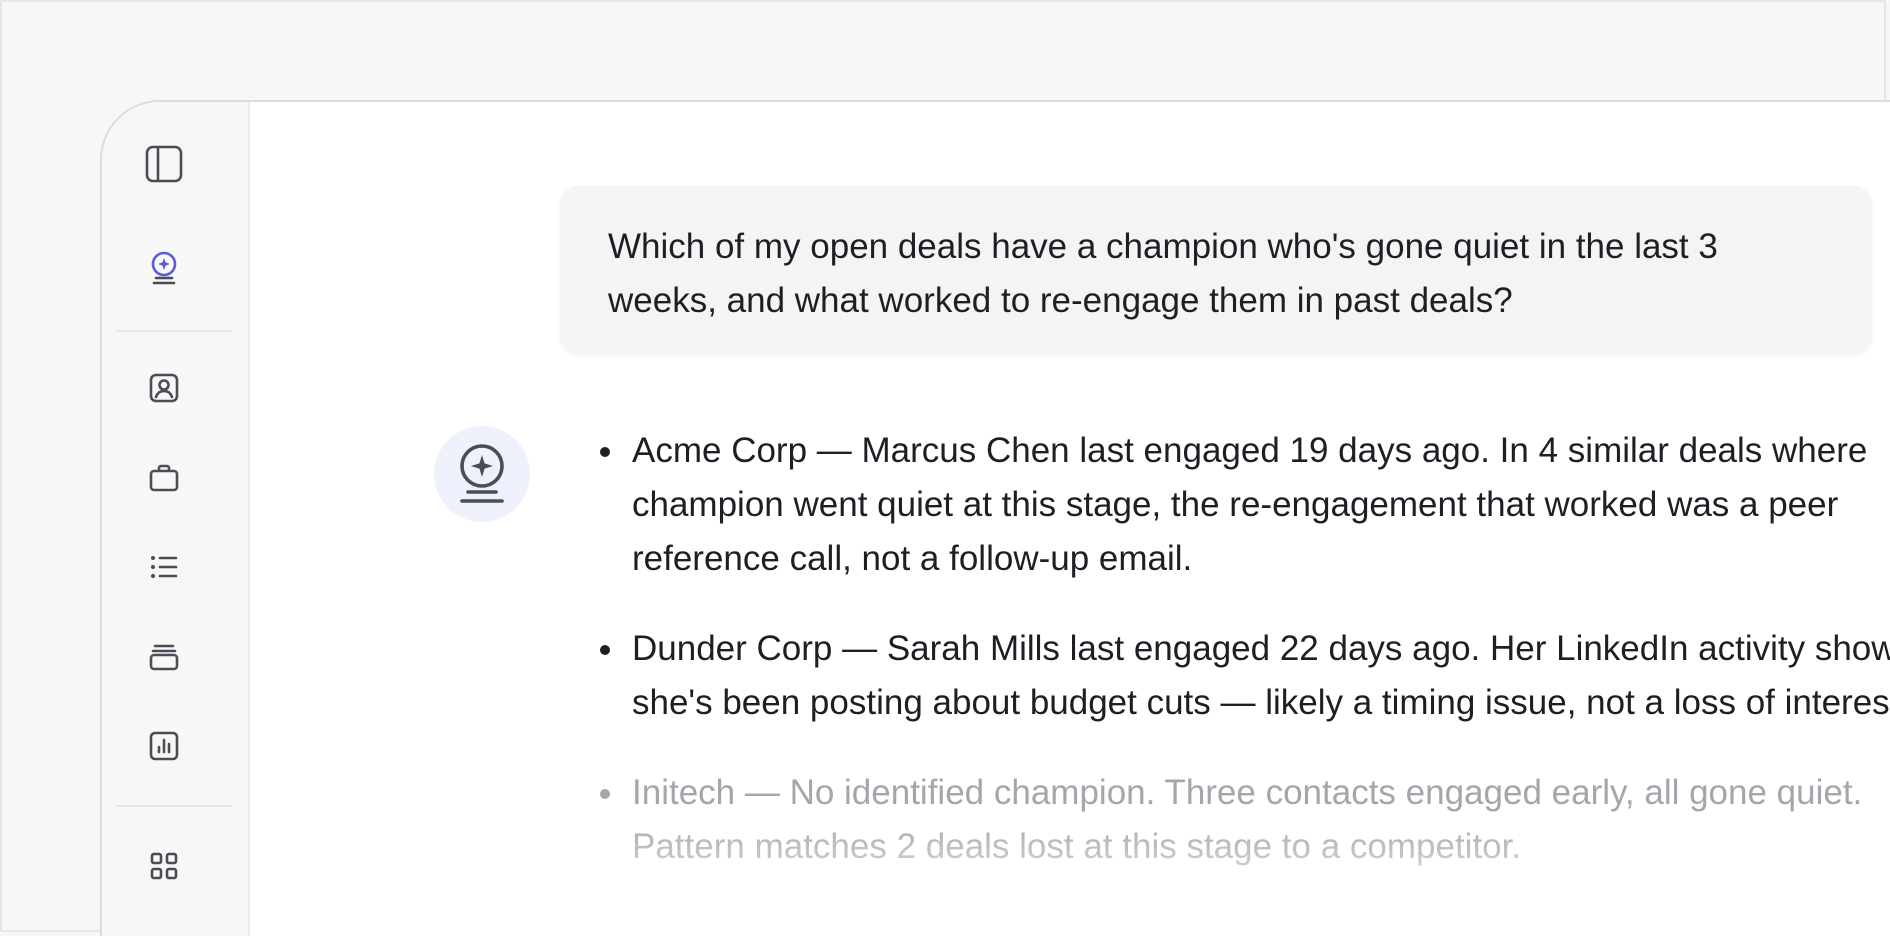  Describe the element at coordinates (164, 657) in the screenshot. I see `stack-icon` at that location.